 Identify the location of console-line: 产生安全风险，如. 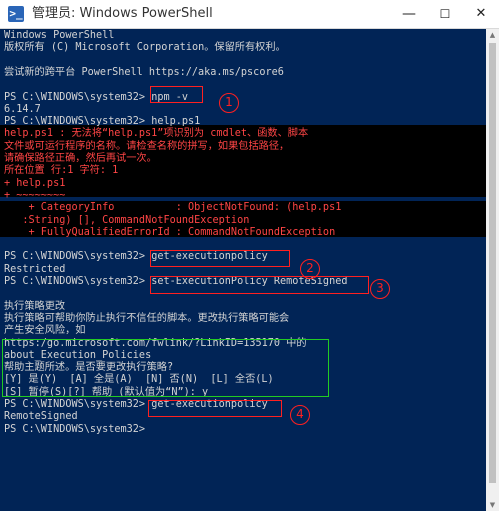
(45, 331).